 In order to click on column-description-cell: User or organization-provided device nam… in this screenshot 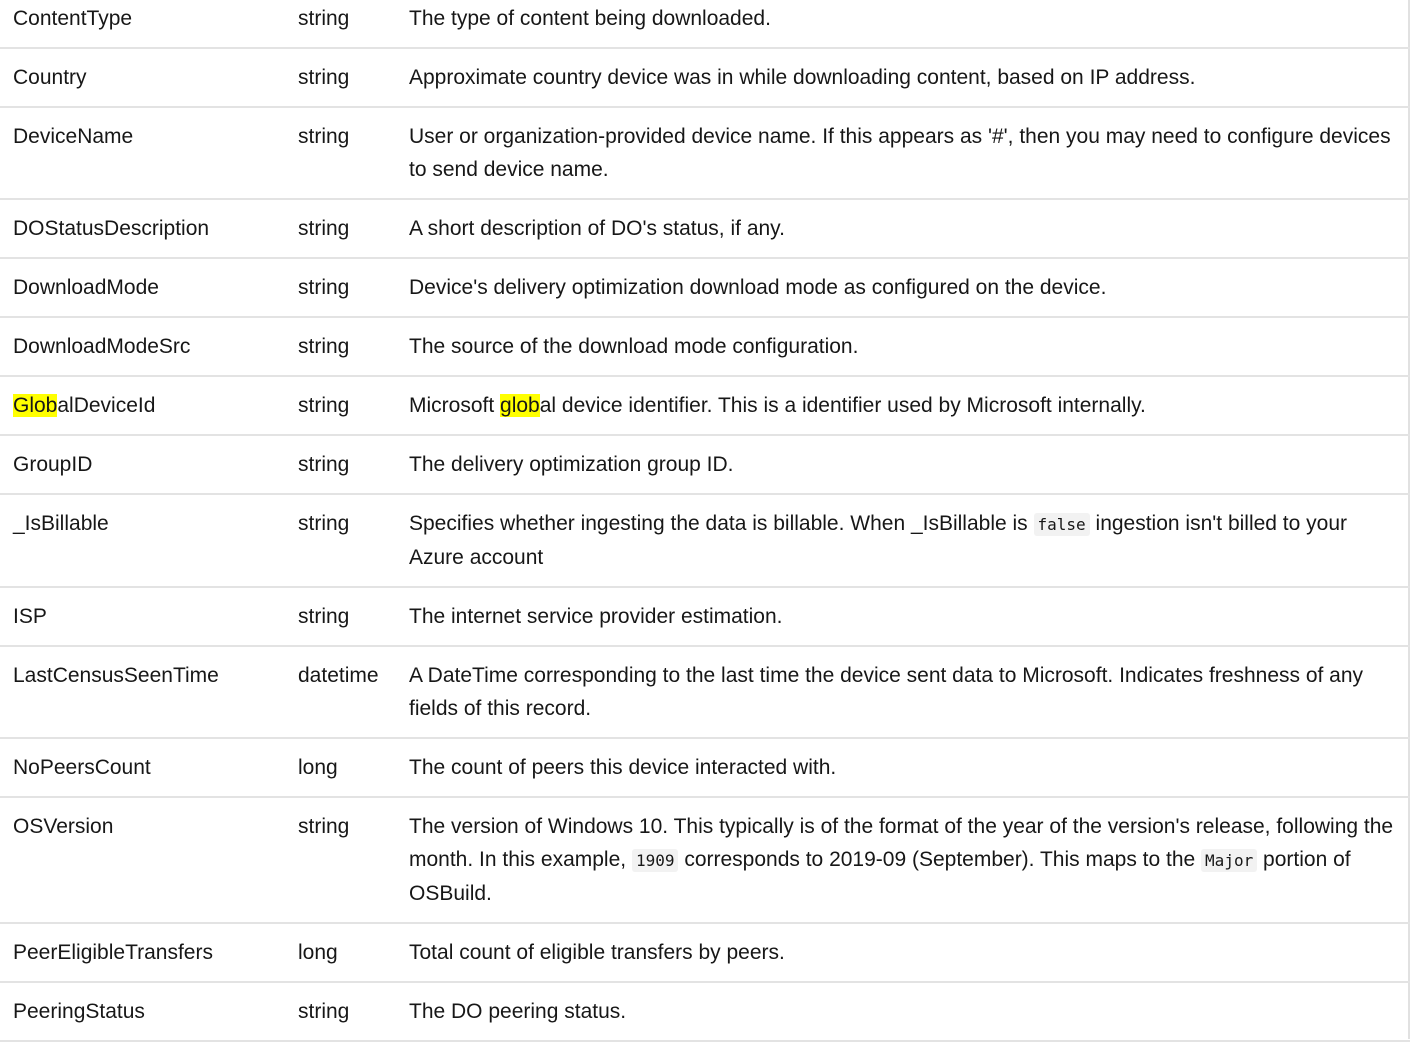, I will do `click(903, 153)`.